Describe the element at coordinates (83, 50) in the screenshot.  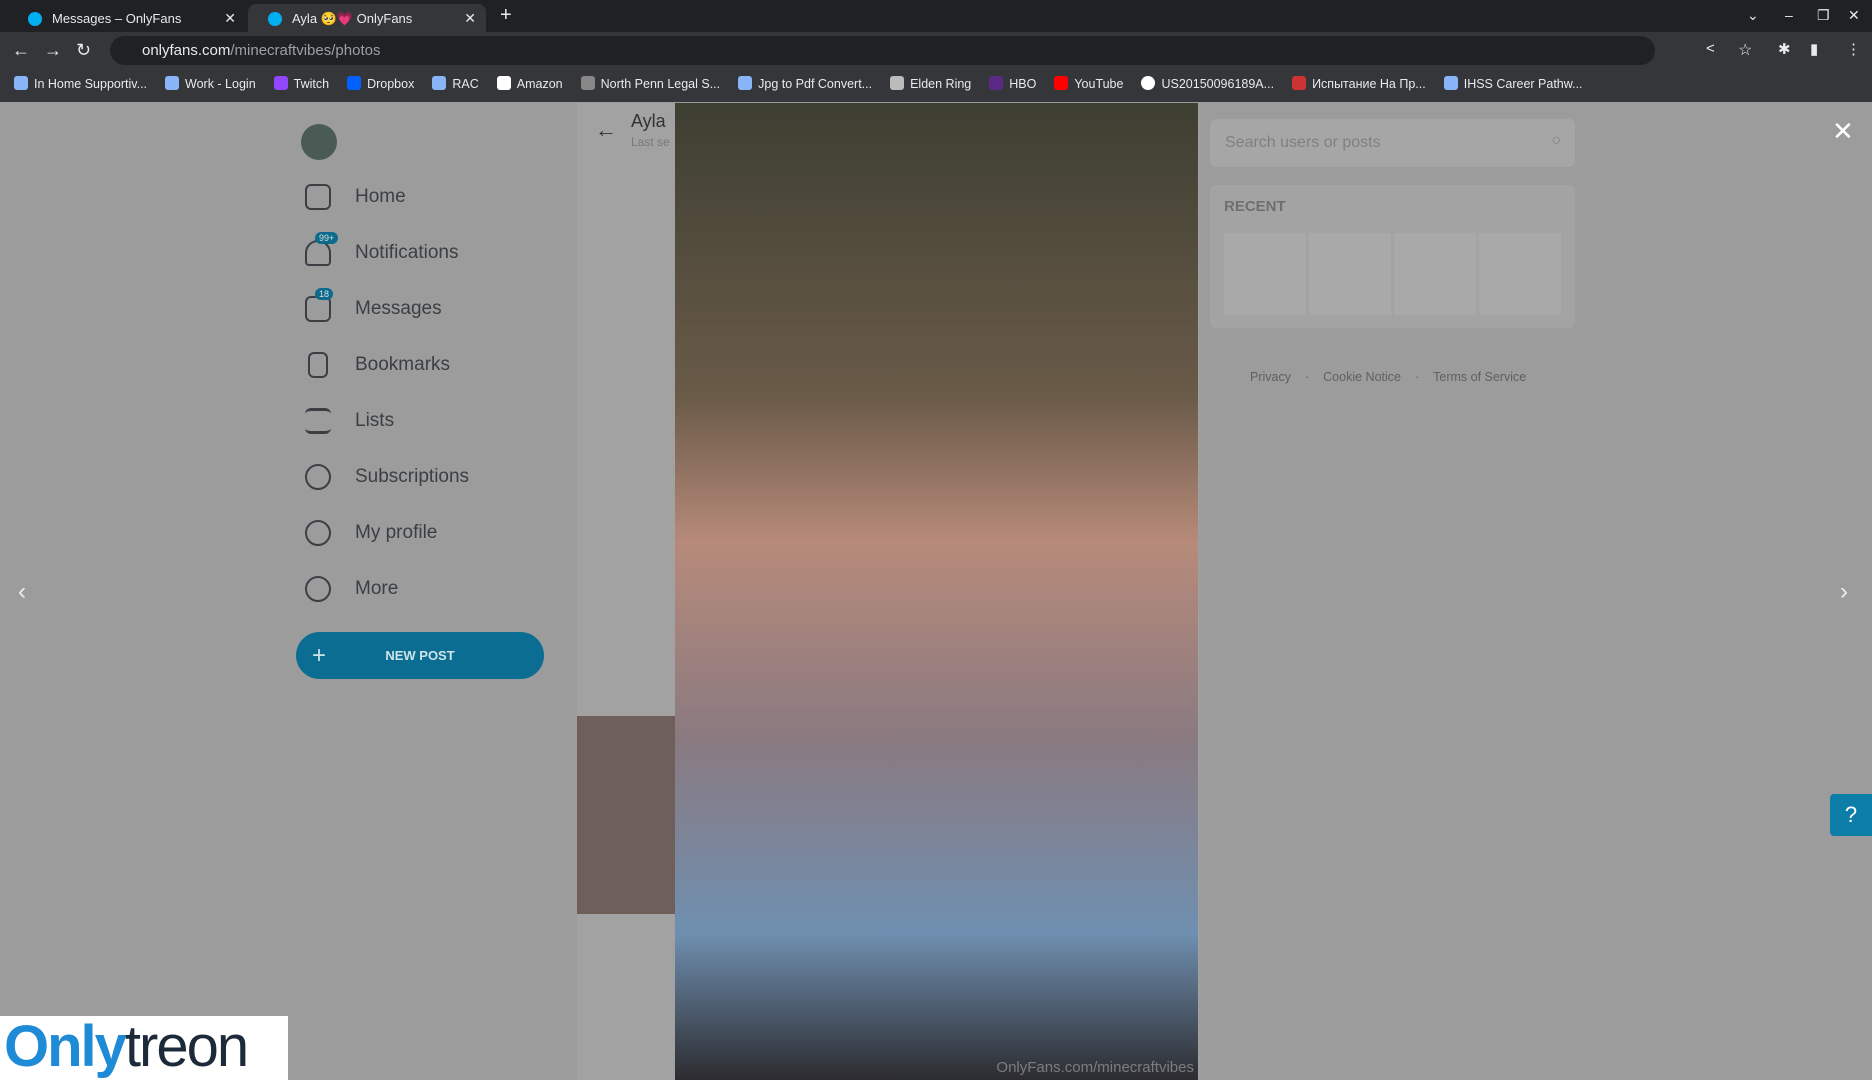
I see `reload-icon: ↻` at that location.